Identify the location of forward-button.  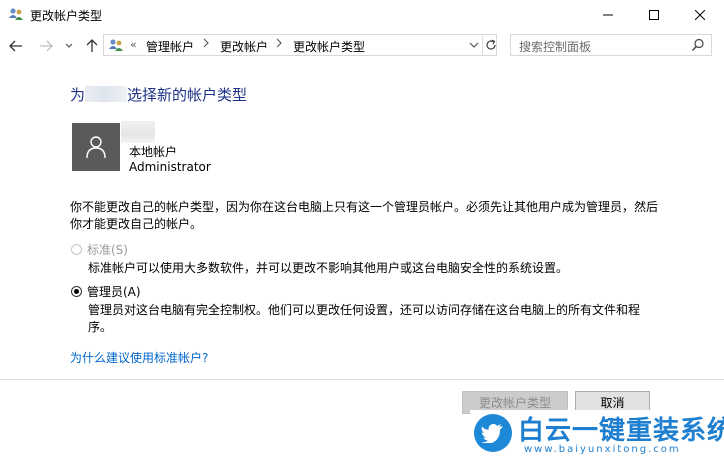
(46, 46).